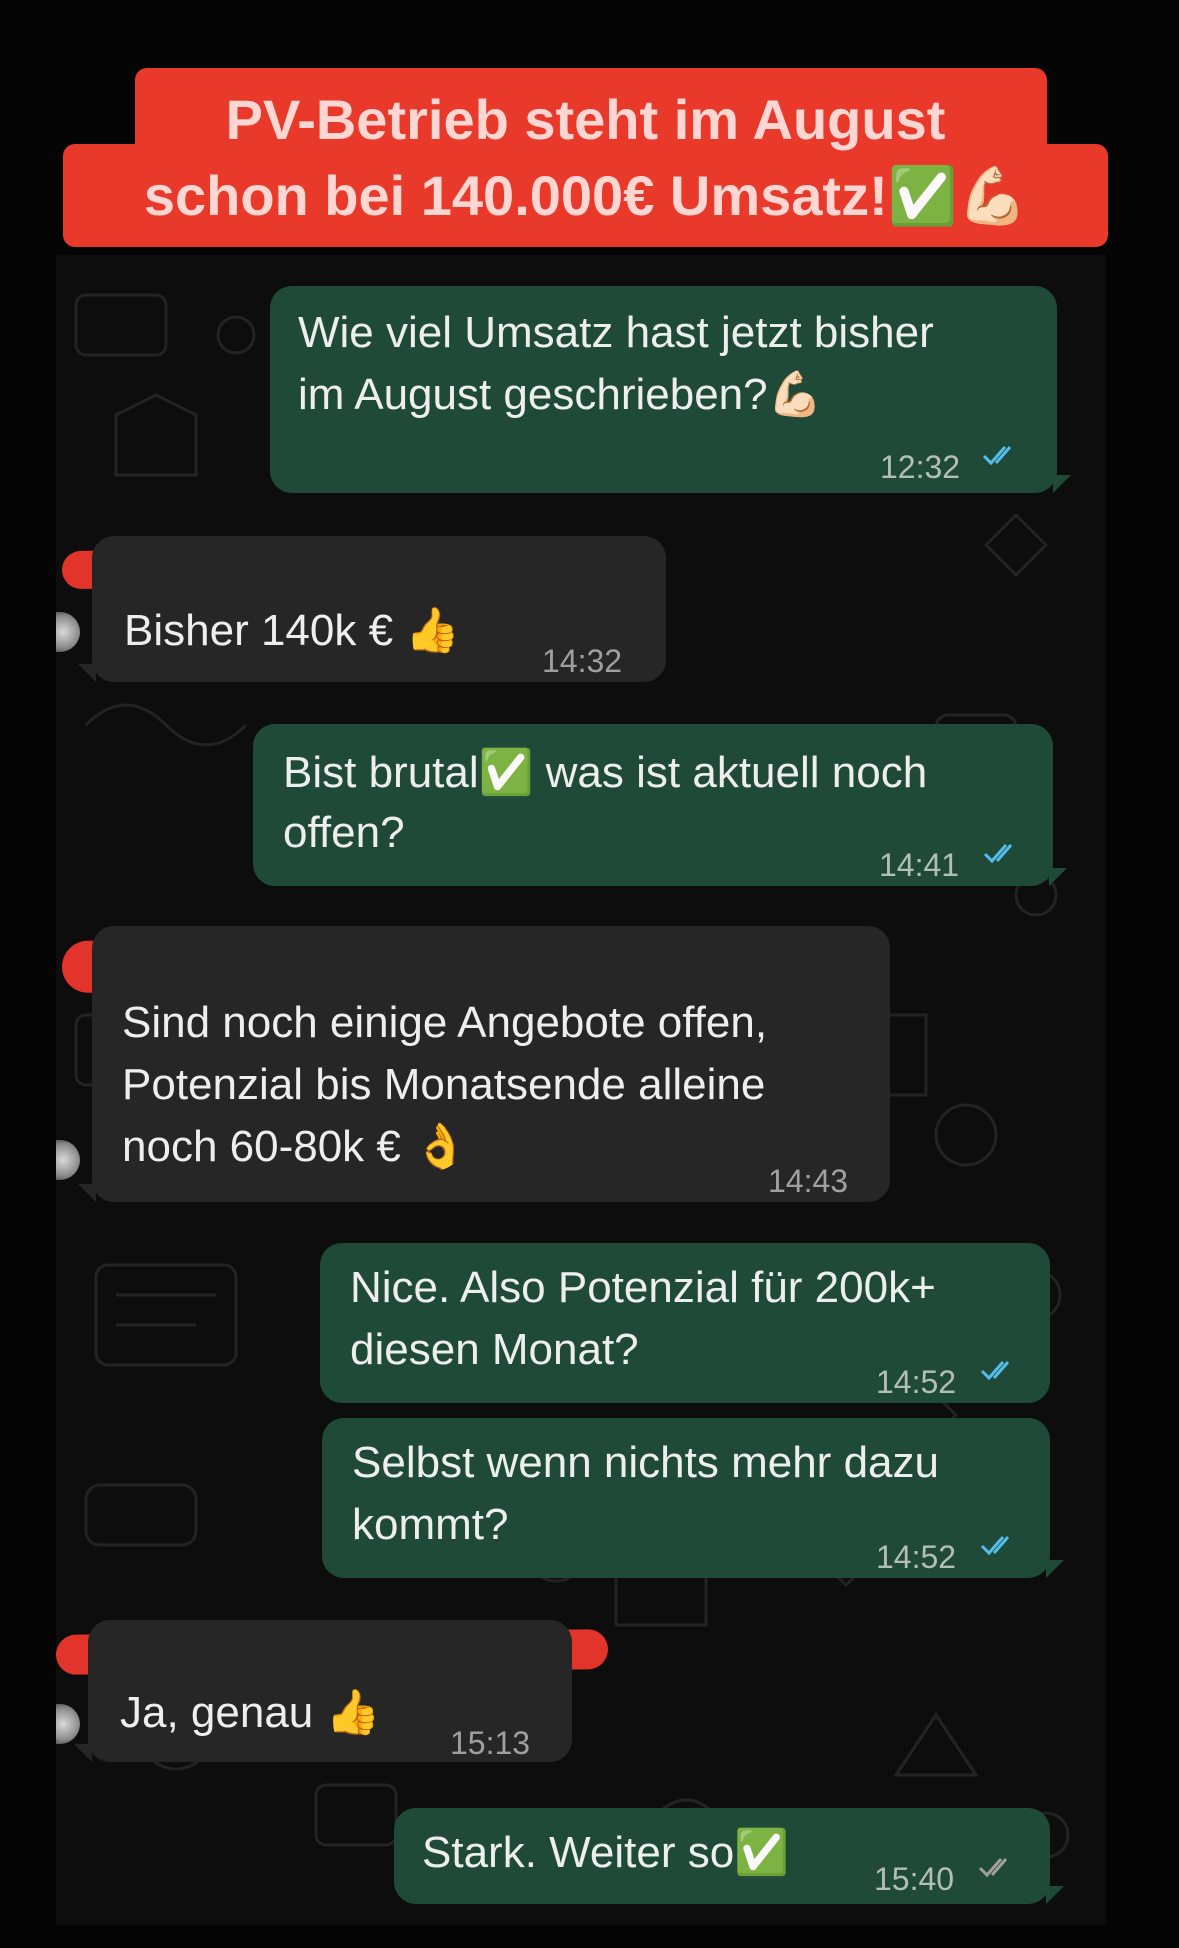  I want to click on message-time: 14:32, so click(582, 661).